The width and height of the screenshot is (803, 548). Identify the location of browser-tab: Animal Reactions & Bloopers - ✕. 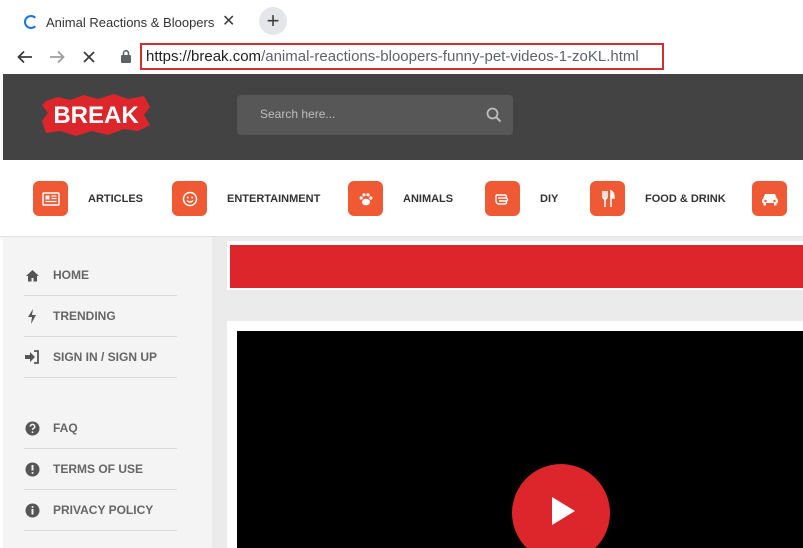
(130, 22).